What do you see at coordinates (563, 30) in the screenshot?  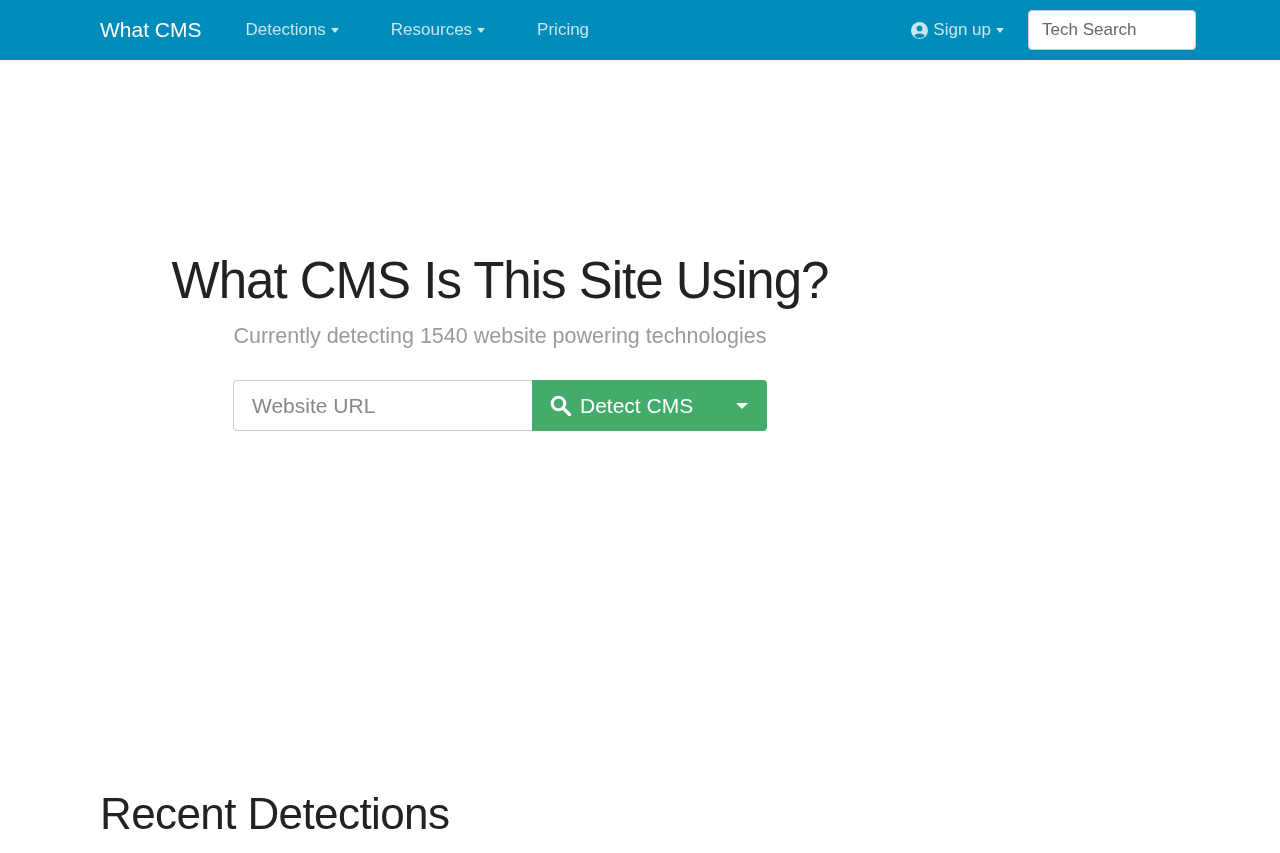 I see `nav-link: Pricing` at bounding box center [563, 30].